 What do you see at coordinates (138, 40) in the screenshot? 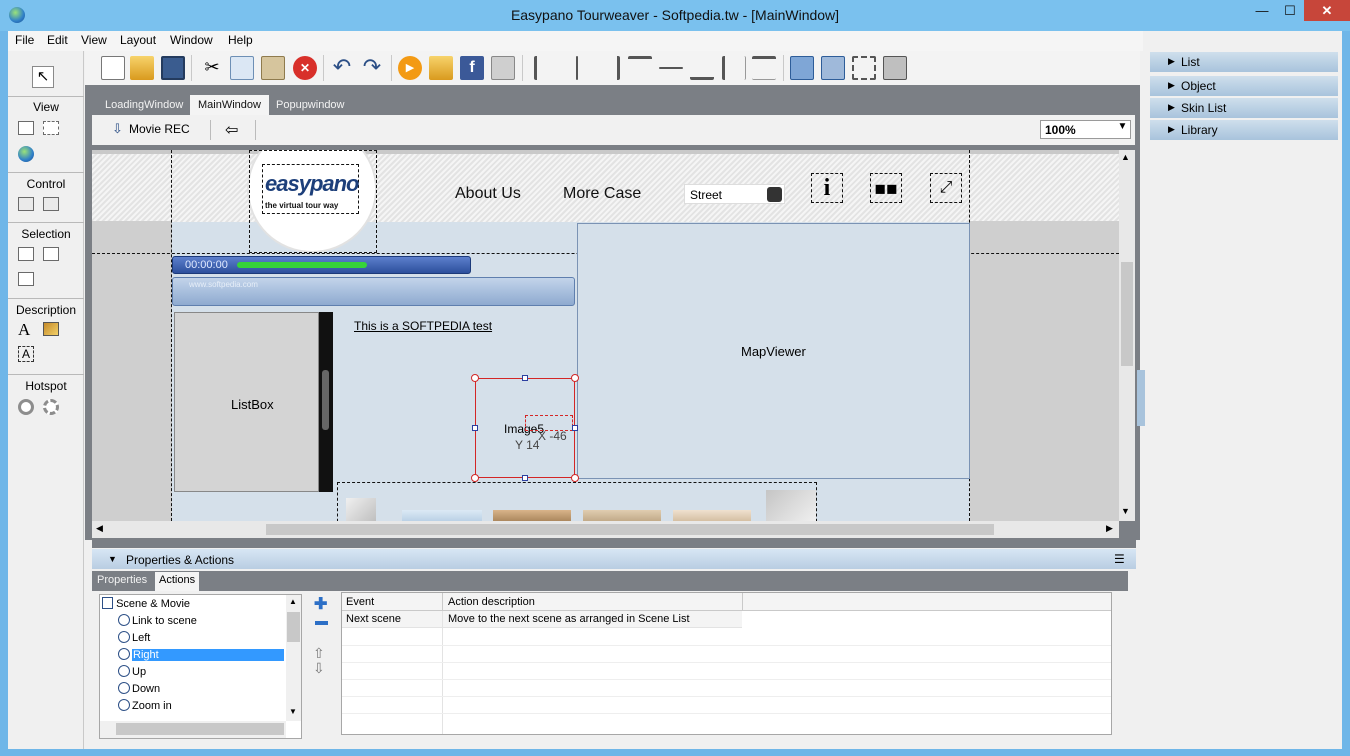
I see `menu-layout: Layout` at bounding box center [138, 40].